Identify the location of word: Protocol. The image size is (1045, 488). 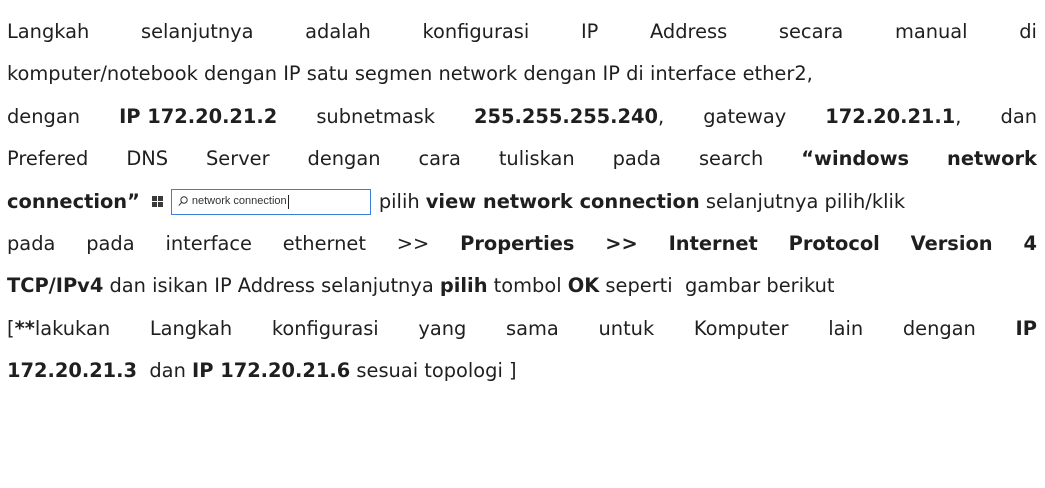
(834, 243).